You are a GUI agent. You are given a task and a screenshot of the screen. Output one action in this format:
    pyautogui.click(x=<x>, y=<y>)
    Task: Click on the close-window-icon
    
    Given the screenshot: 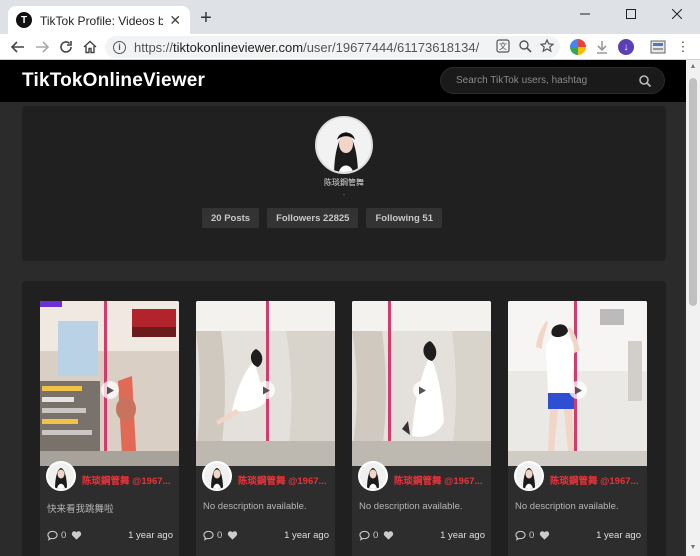 What is the action you would take?
    pyautogui.click(x=677, y=14)
    